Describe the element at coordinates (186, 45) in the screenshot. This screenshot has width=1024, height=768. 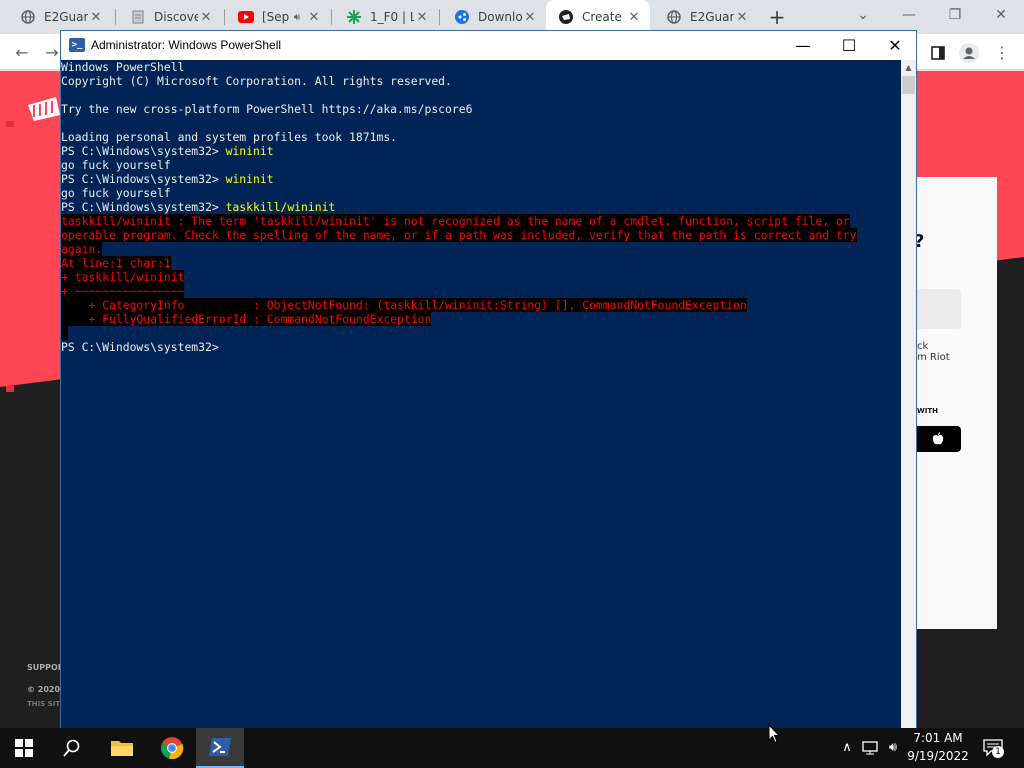
I see `powershell-window-title: Administrator: Windows PowerShell` at that location.